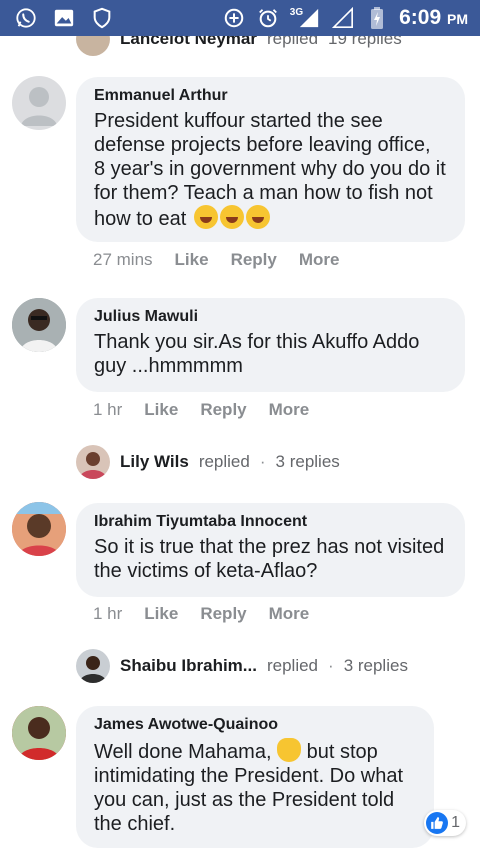  Describe the element at coordinates (26, 18) in the screenshot. I see `whatsapp-icon` at that location.